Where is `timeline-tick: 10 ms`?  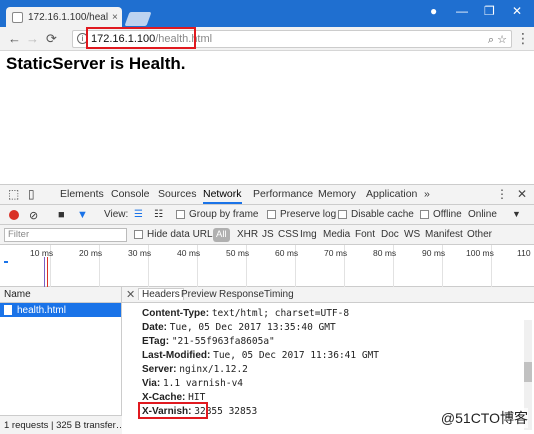
timeline-tick: 10 ms is located at coordinates (42, 253).